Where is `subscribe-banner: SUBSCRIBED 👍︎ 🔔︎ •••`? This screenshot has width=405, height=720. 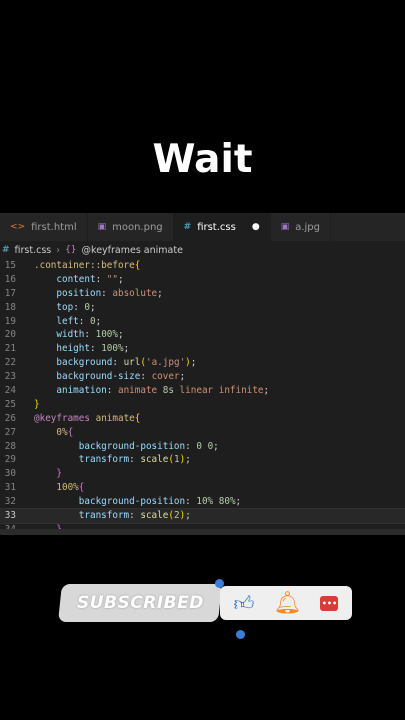 subscribe-banner: SUBSCRIBED 👍︎ 🔔︎ ••• is located at coordinates (205, 604).